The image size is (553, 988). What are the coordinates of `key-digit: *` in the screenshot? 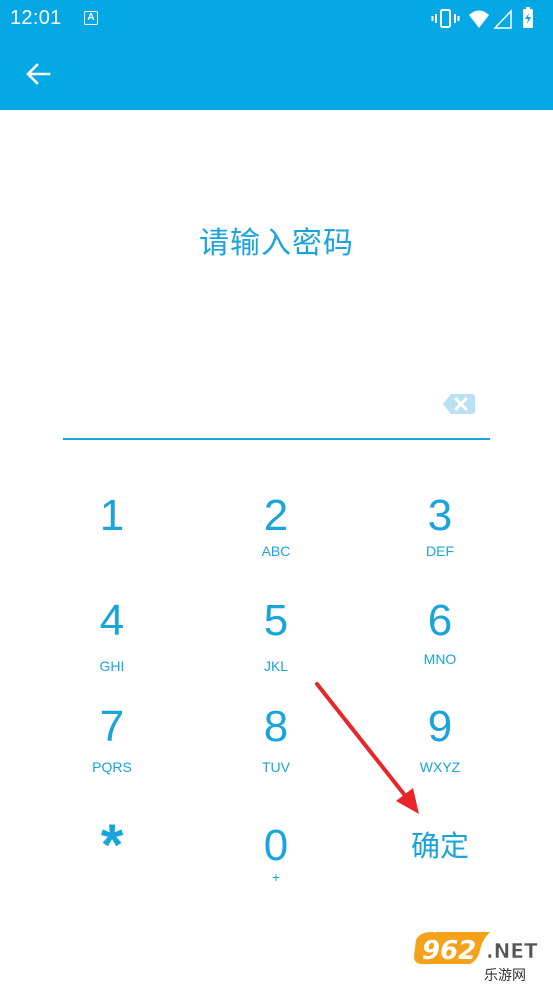 It's located at (112, 845).